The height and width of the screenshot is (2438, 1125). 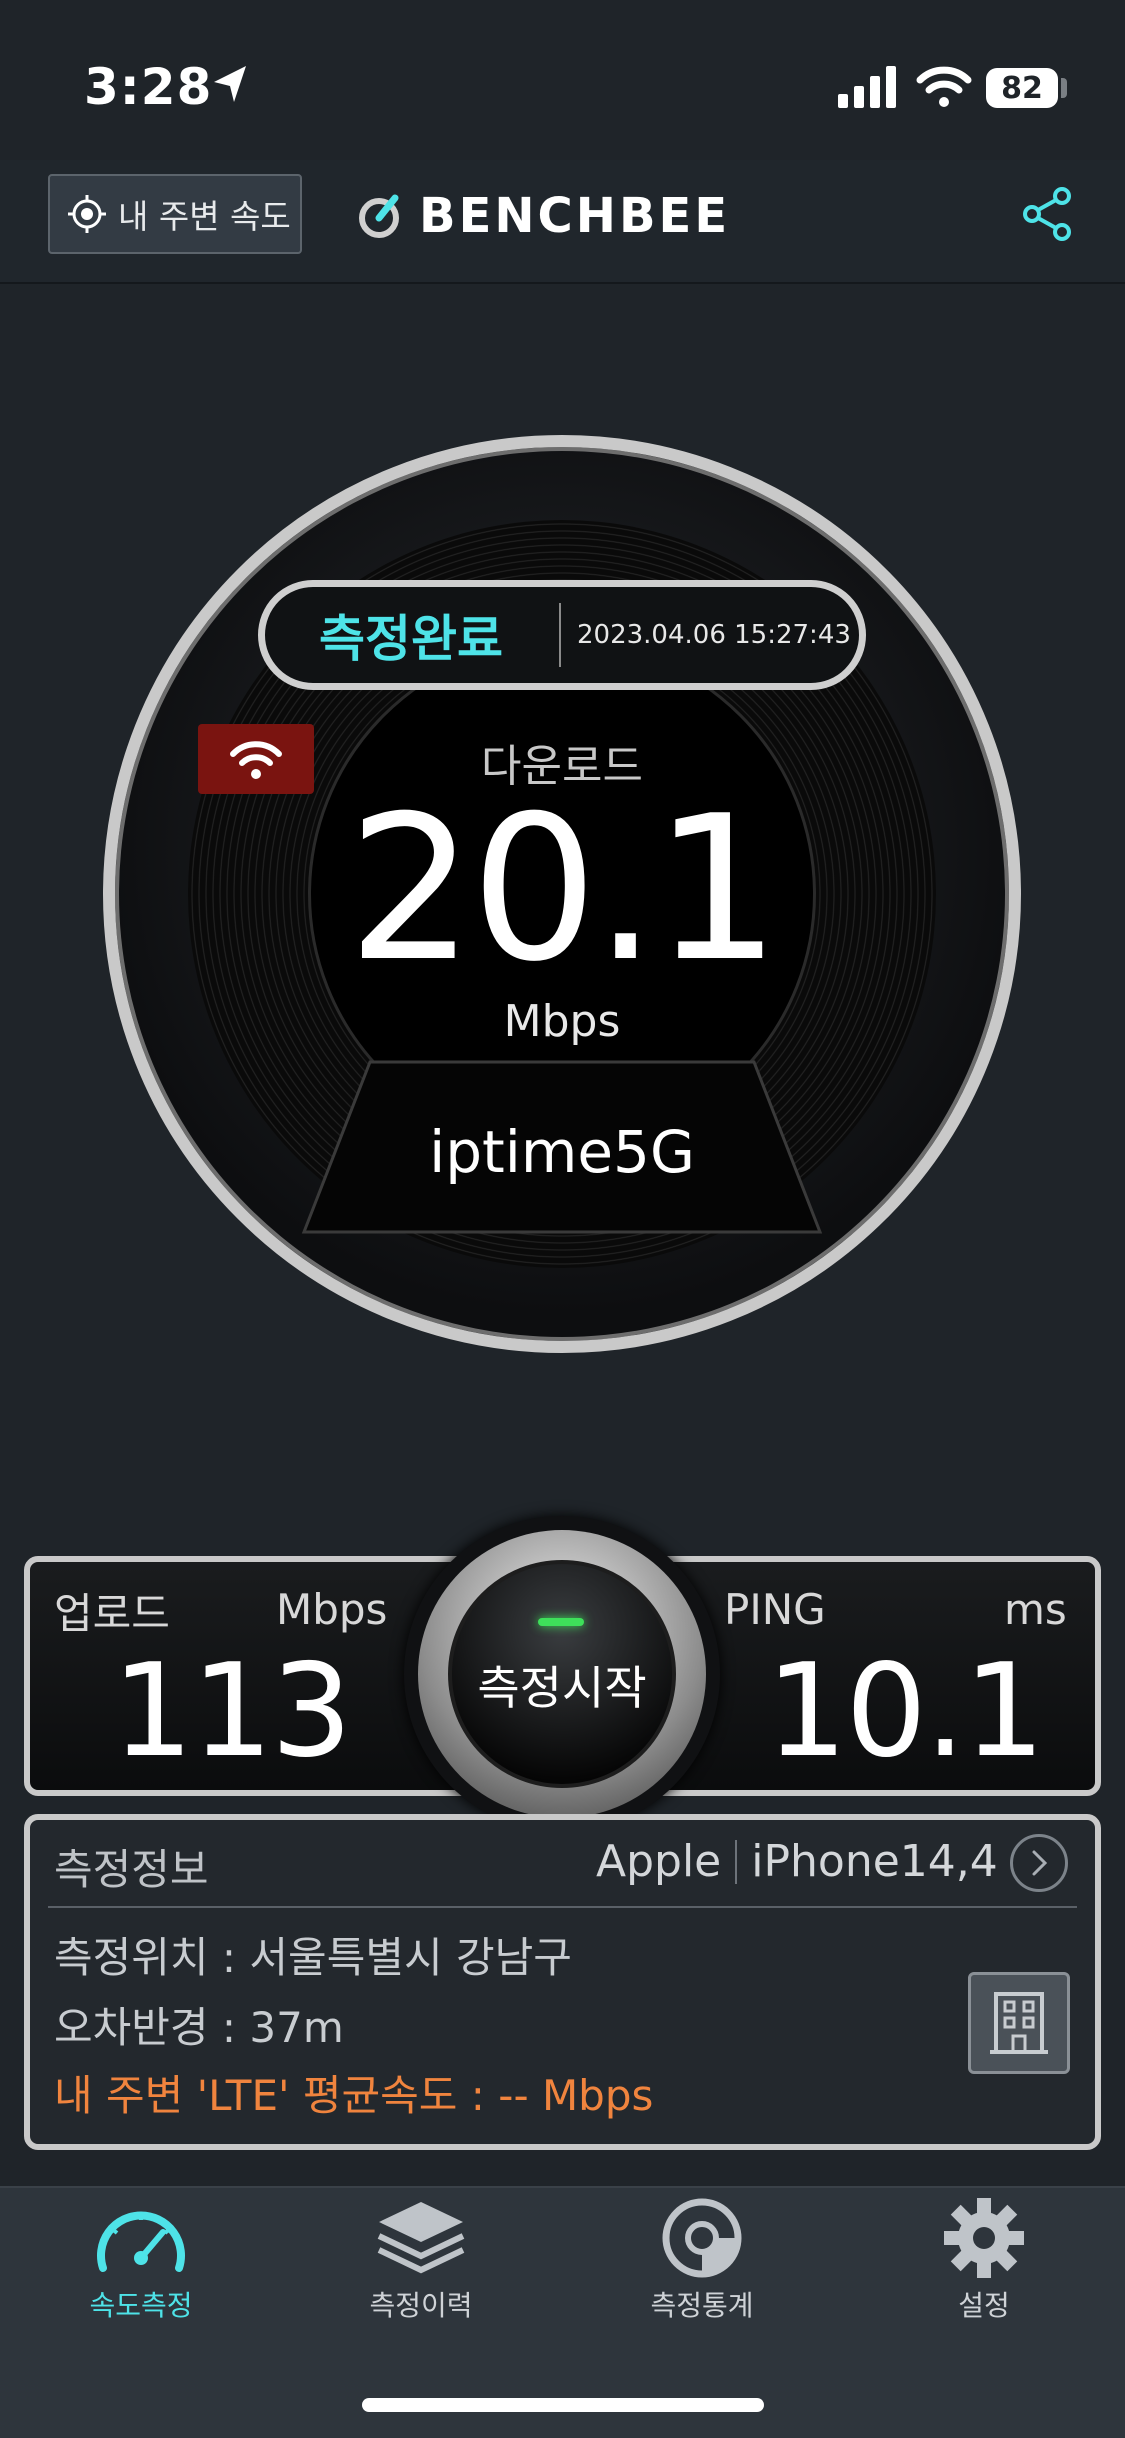 I want to click on info-divider, so click(x=562, y=1907).